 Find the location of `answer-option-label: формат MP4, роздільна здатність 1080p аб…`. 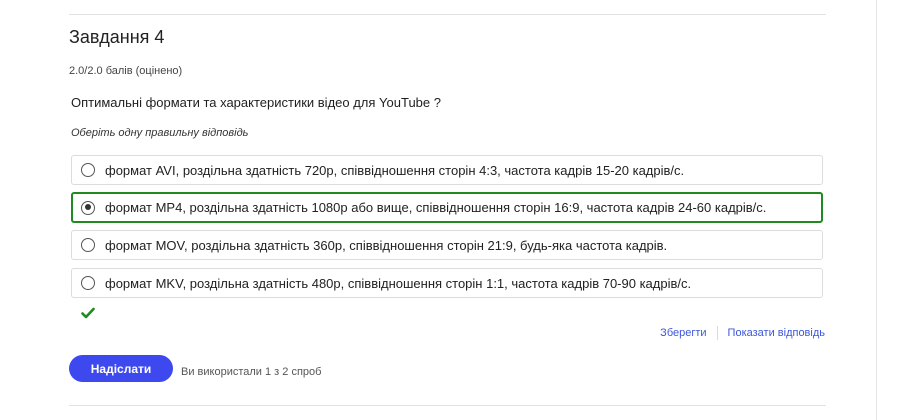

answer-option-label: формат MP4, роздільна здатність 1080p аб… is located at coordinates (436, 207).